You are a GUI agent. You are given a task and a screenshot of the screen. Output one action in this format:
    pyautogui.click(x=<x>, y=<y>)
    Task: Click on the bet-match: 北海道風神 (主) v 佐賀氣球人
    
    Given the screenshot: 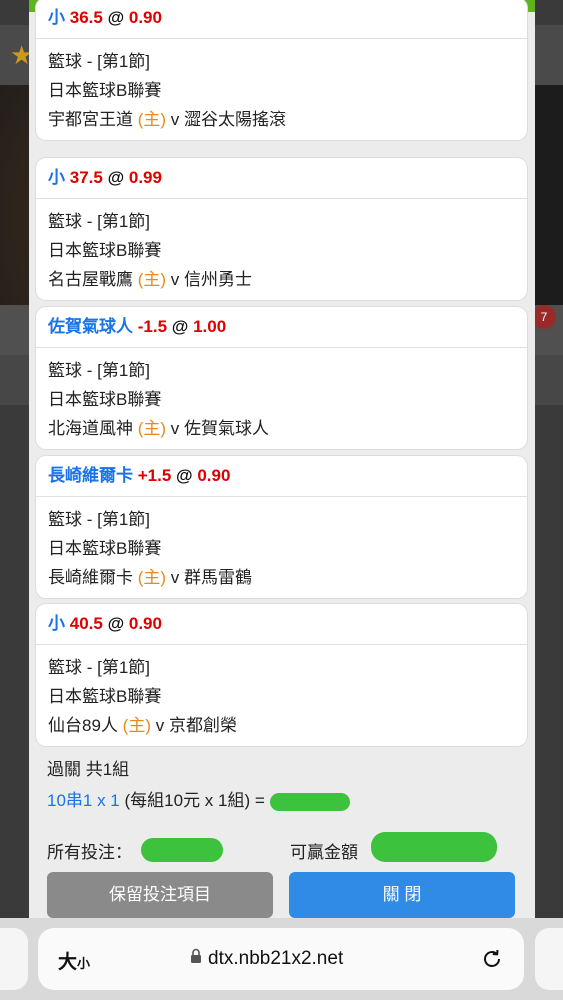 What is the action you would take?
    pyautogui.click(x=281, y=428)
    